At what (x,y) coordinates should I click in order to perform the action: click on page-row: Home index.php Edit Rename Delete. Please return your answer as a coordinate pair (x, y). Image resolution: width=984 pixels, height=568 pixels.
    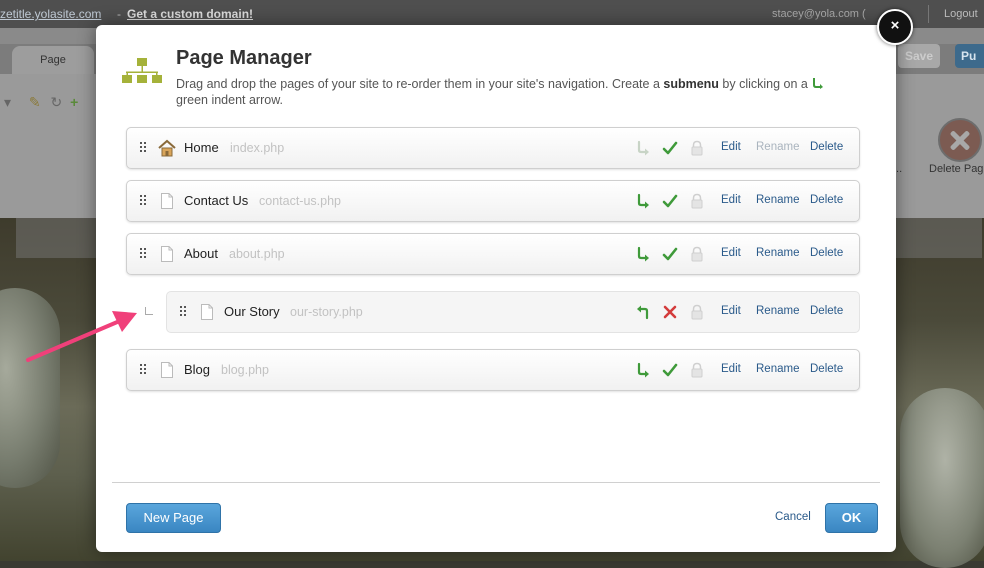
    Looking at the image, I should click on (493, 148).